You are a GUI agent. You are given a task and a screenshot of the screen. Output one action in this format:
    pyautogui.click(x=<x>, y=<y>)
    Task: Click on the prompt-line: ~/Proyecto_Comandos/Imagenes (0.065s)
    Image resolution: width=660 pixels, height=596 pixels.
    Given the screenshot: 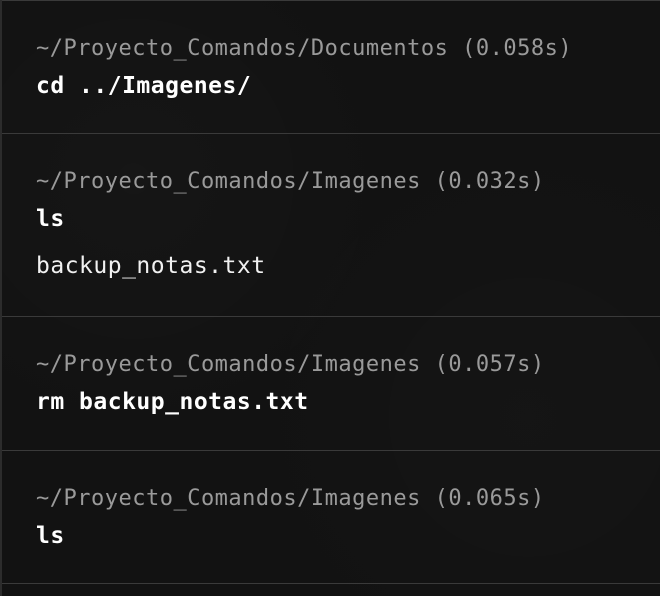 What is the action you would take?
    pyautogui.click(x=348, y=499)
    